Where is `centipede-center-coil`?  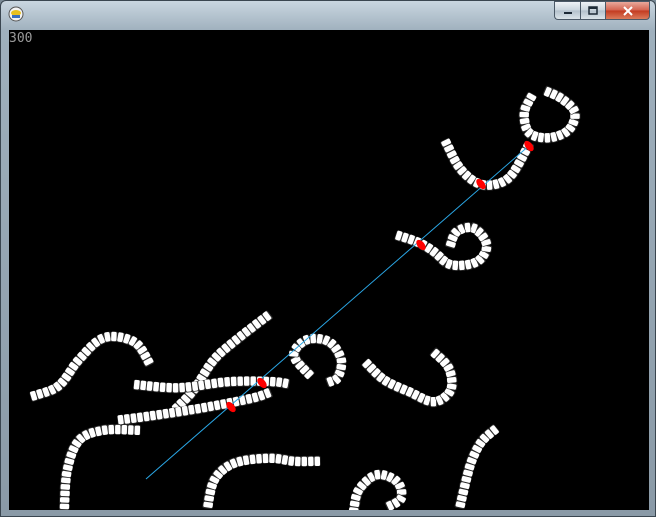 centipede-center-coil is located at coordinates (317, 360).